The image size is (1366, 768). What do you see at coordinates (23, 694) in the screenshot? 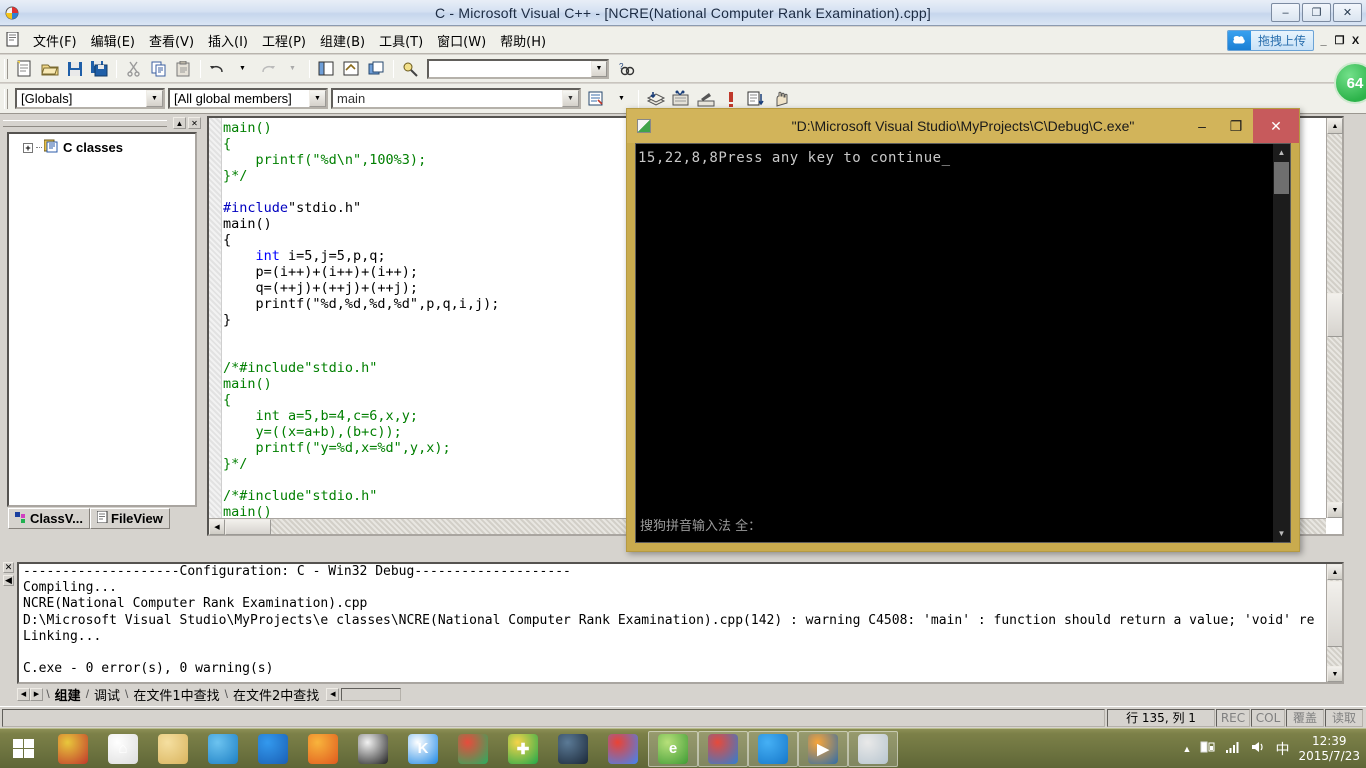
I see `output-tabs-left-arrow: ◀` at bounding box center [23, 694].